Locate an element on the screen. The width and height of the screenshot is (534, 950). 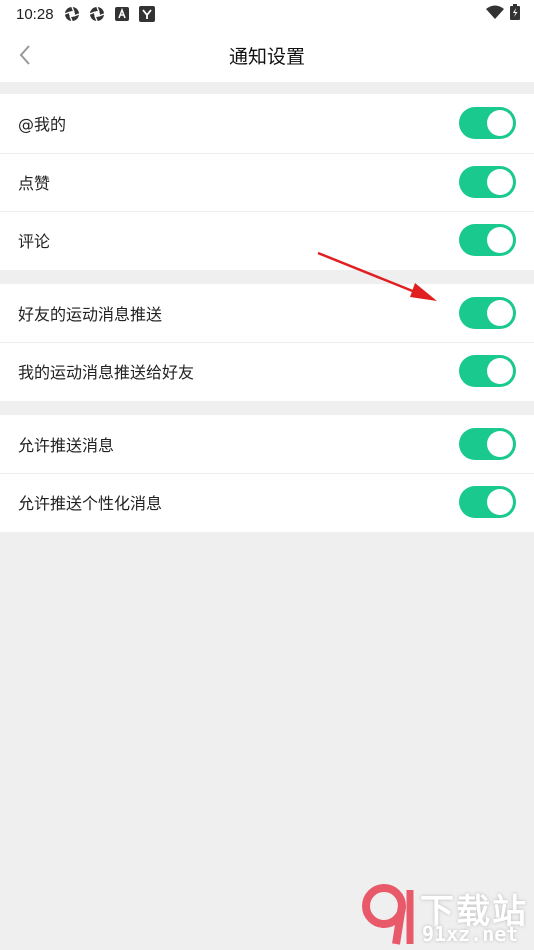
share-activity-toggle is located at coordinates (487, 371).